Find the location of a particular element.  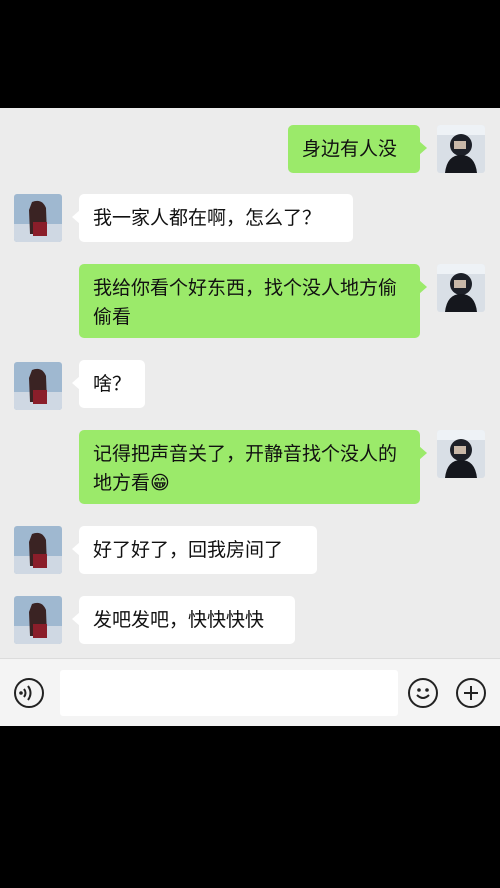

message-incoming: 好了好了，回我房间了 is located at coordinates (250, 553).